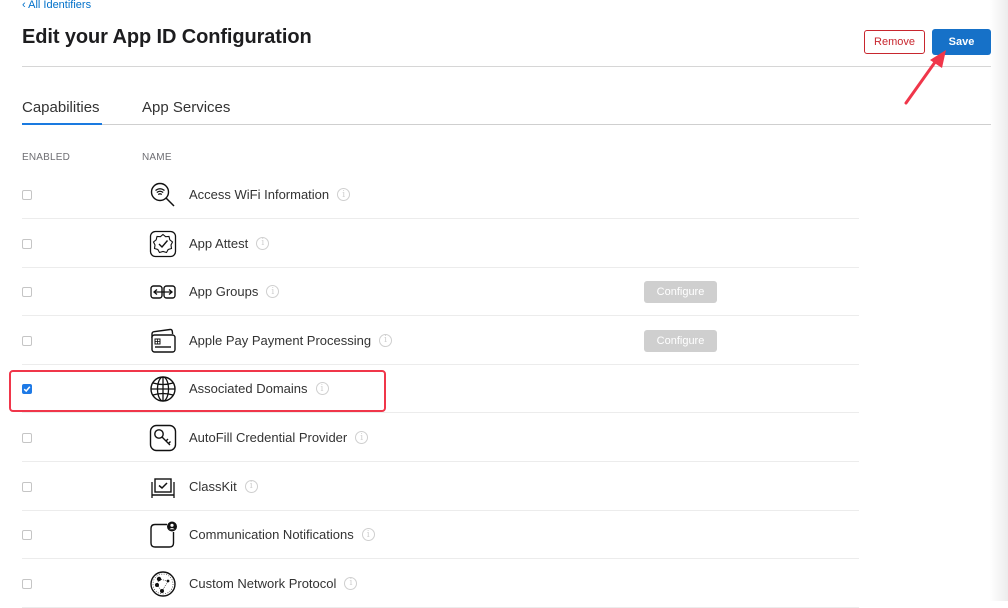 The height and width of the screenshot is (608, 1008). I want to click on communication-notification-icon, so click(163, 534).